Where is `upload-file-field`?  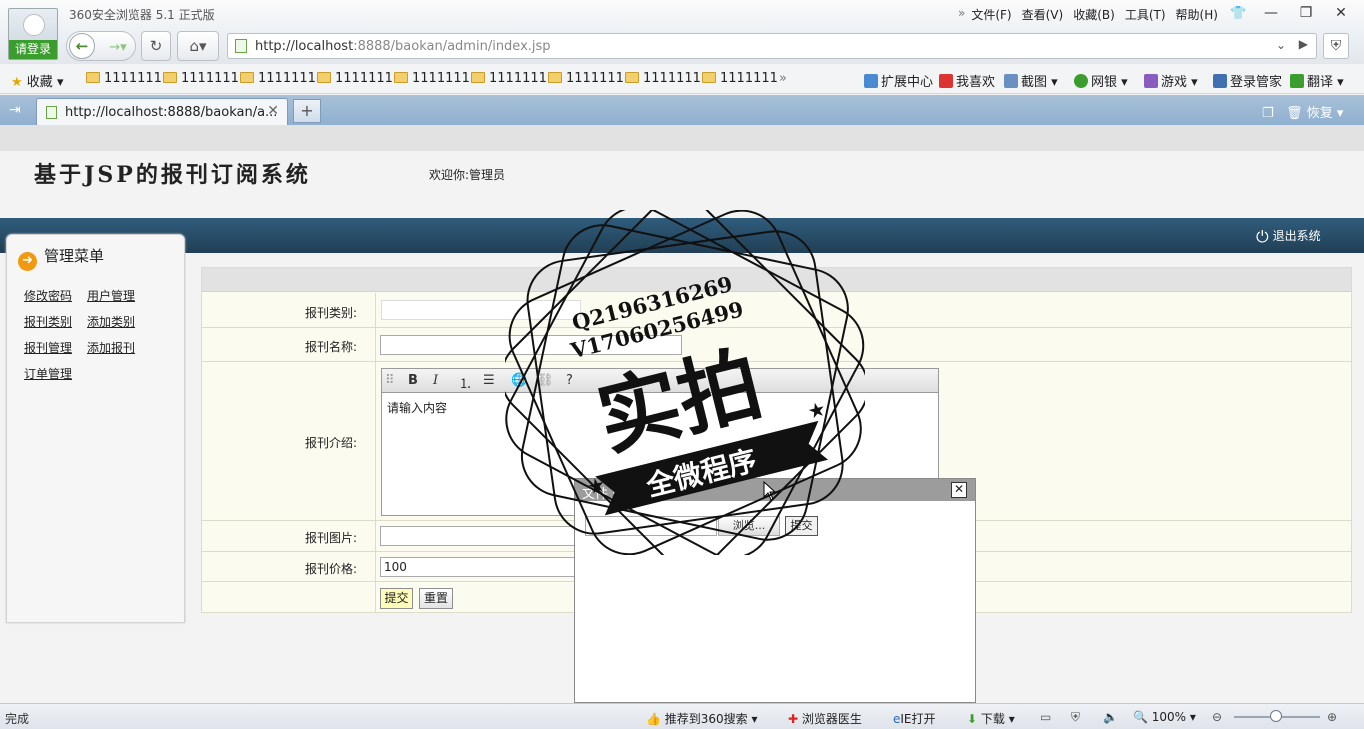
upload-file-field is located at coordinates (651, 526).